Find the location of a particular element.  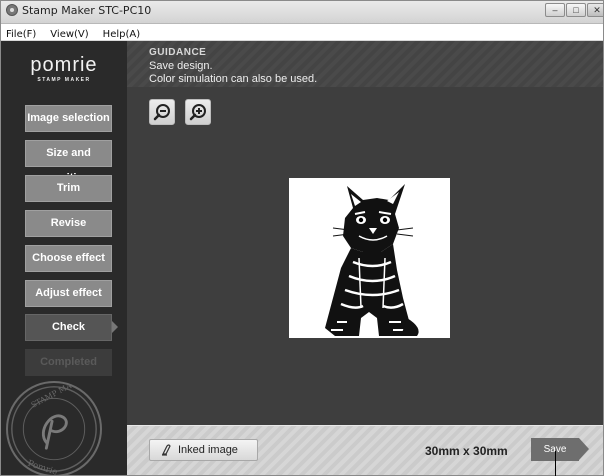

logo-name: pomrie is located at coordinates (64, 65).